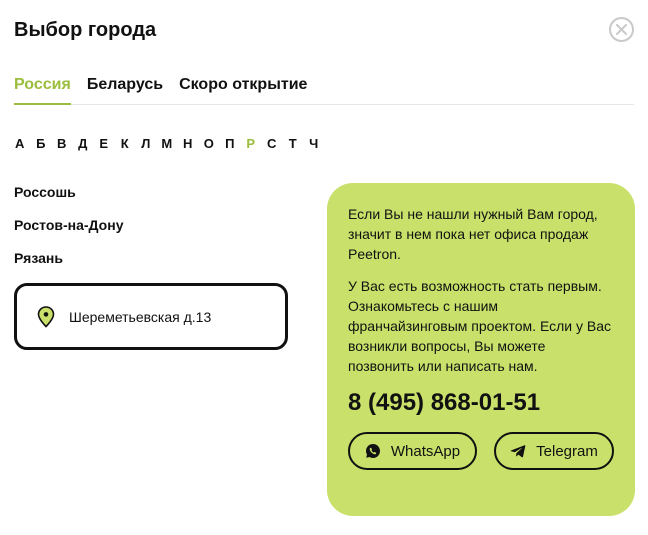 The width and height of the screenshot is (648, 535). I want to click on telegram-icon, so click(518, 451).